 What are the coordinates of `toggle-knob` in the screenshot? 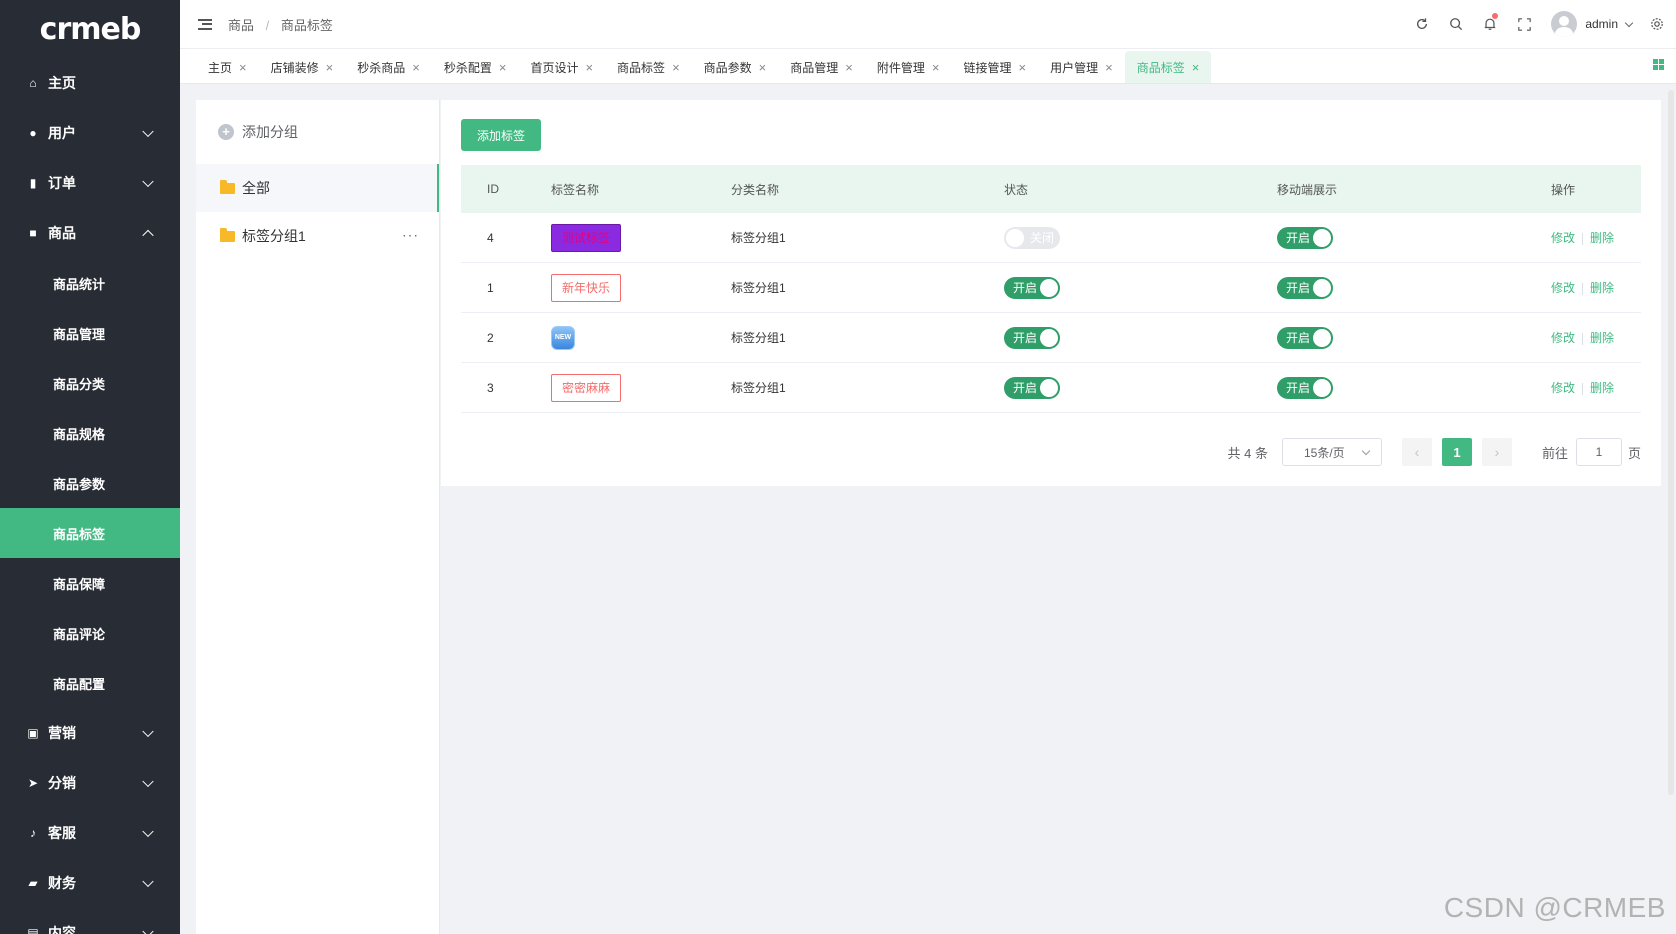 It's located at (1322, 237).